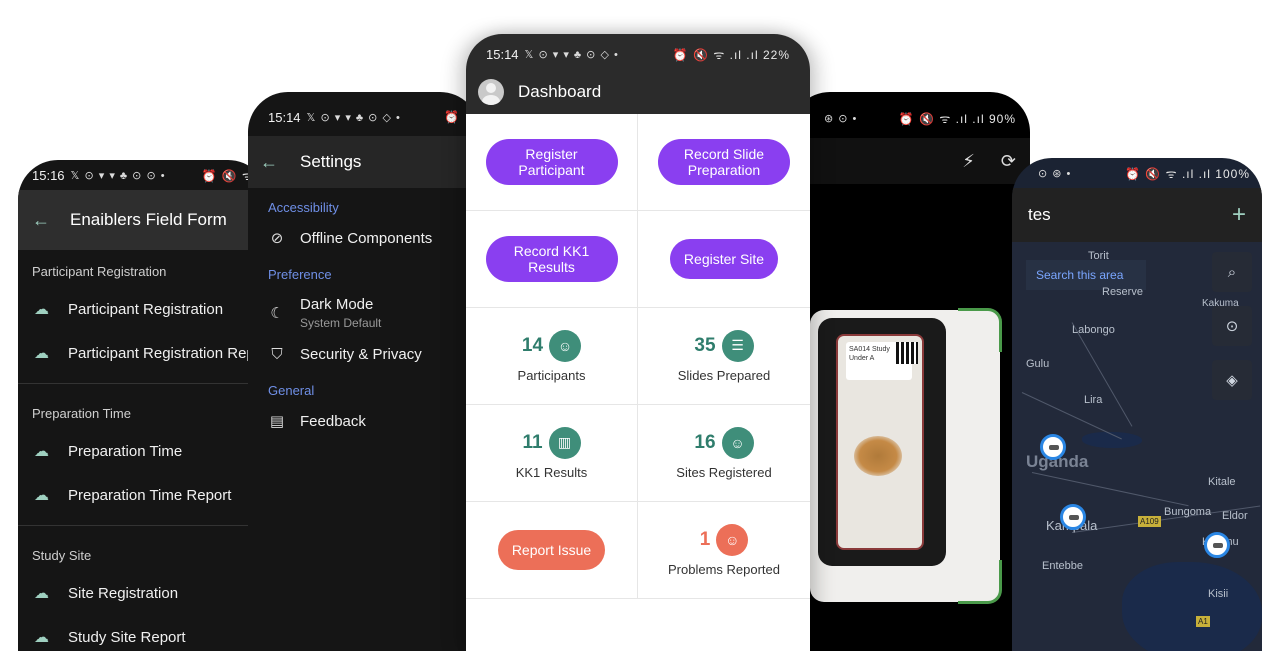 The width and height of the screenshot is (1280, 651). I want to click on layers-icon: ◈, so click(1232, 380).